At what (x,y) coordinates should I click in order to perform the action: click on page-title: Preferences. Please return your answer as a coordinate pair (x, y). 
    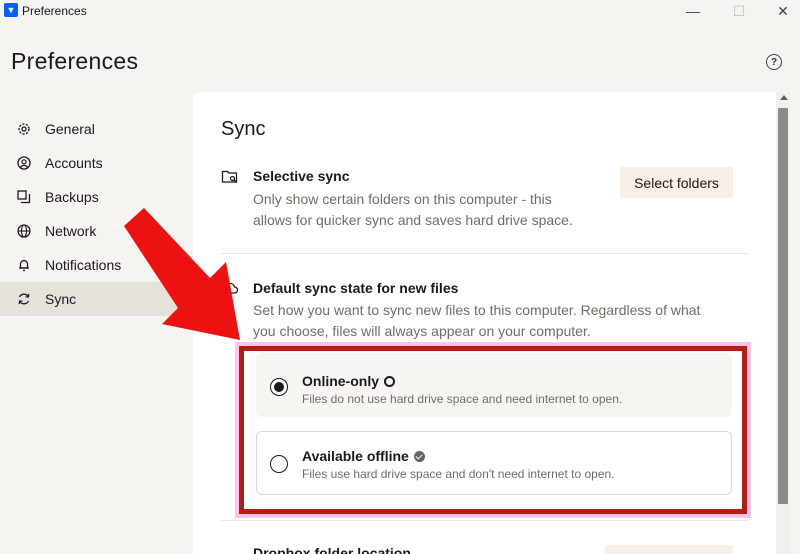
    Looking at the image, I should click on (75, 61).